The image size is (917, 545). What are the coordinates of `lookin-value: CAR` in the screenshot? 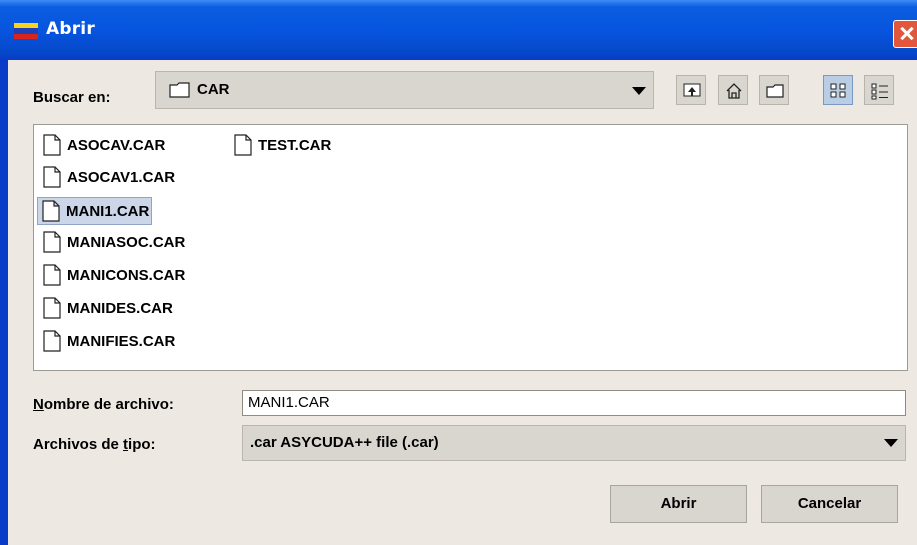 It's located at (213, 89).